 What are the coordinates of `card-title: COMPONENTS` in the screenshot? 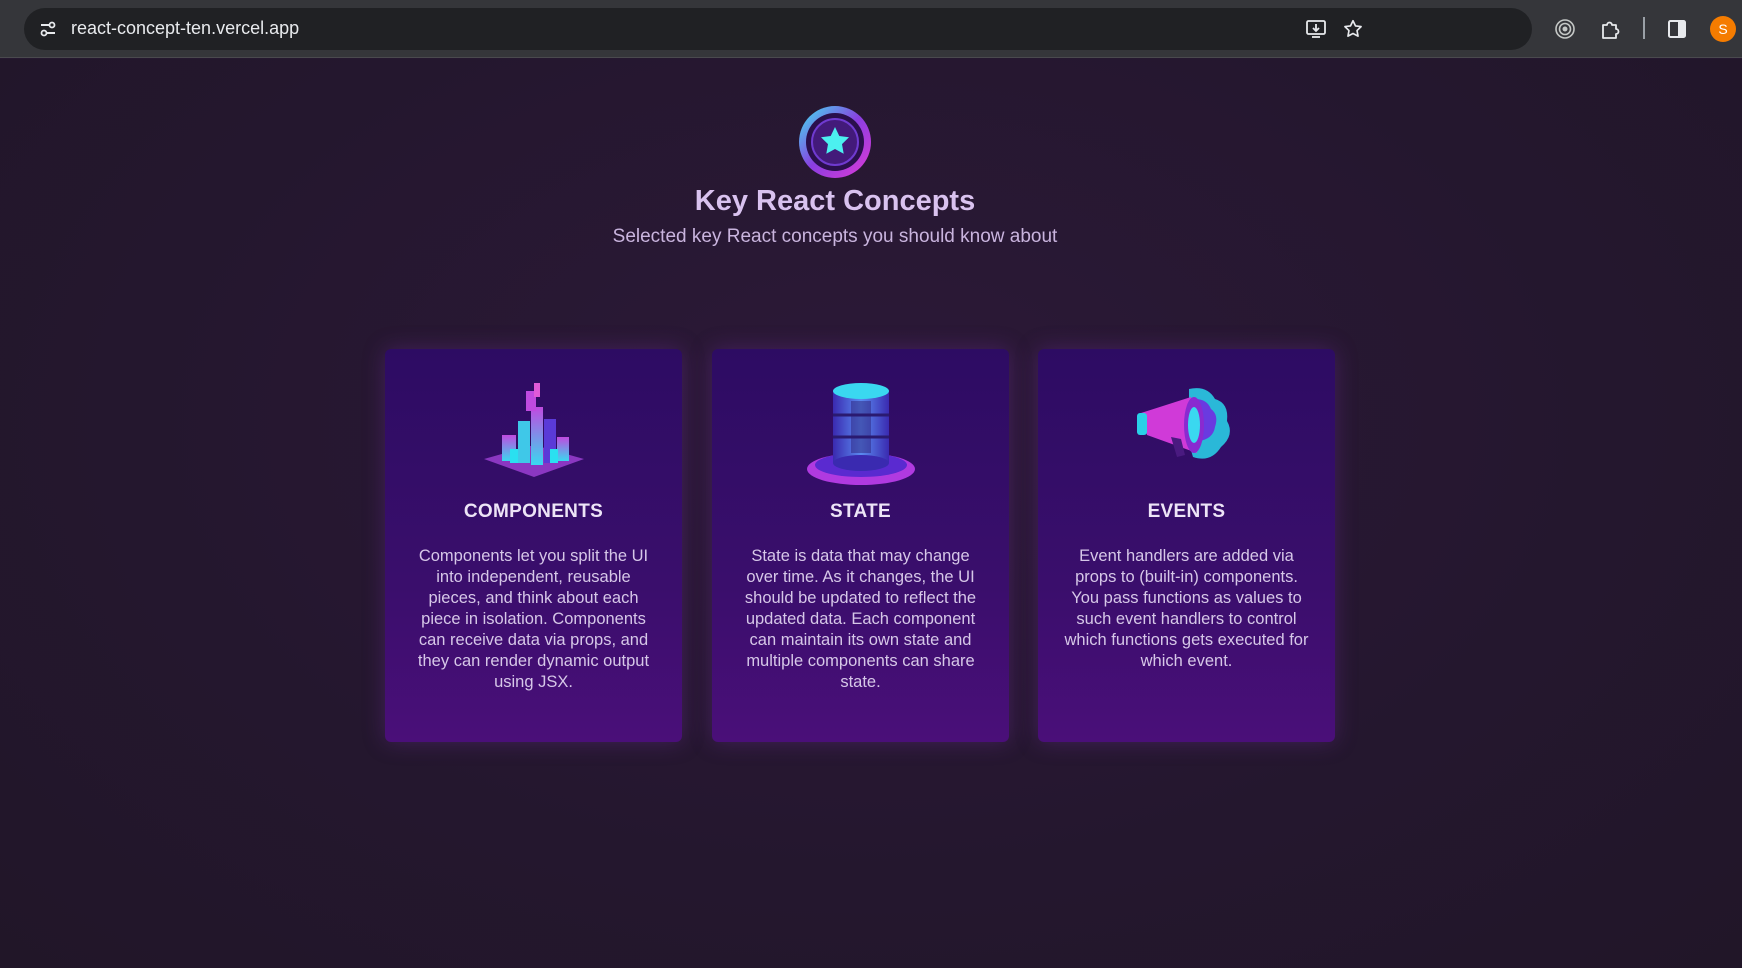 It's located at (533, 511).